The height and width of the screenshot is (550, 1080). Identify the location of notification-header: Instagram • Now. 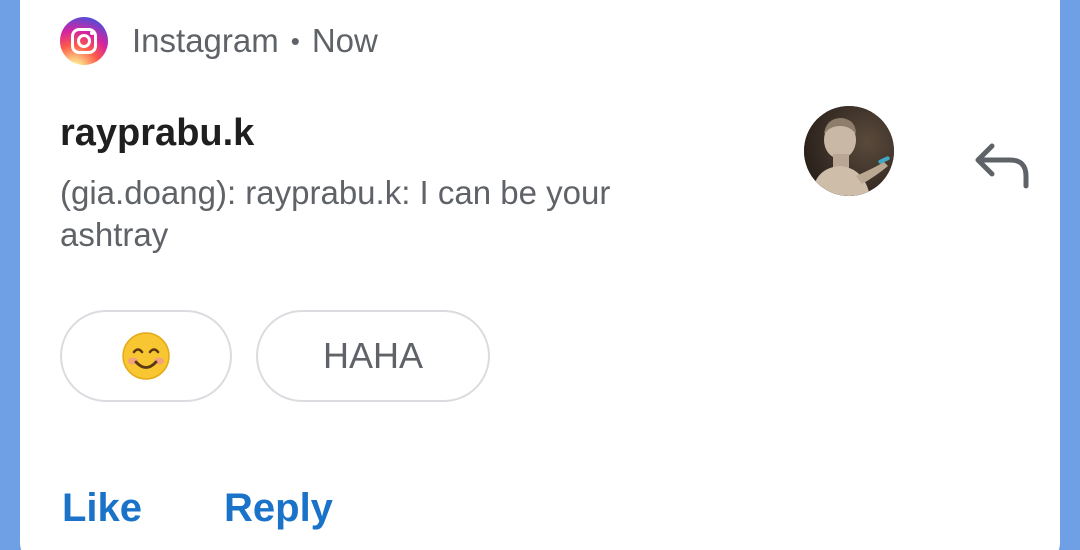
(219, 41).